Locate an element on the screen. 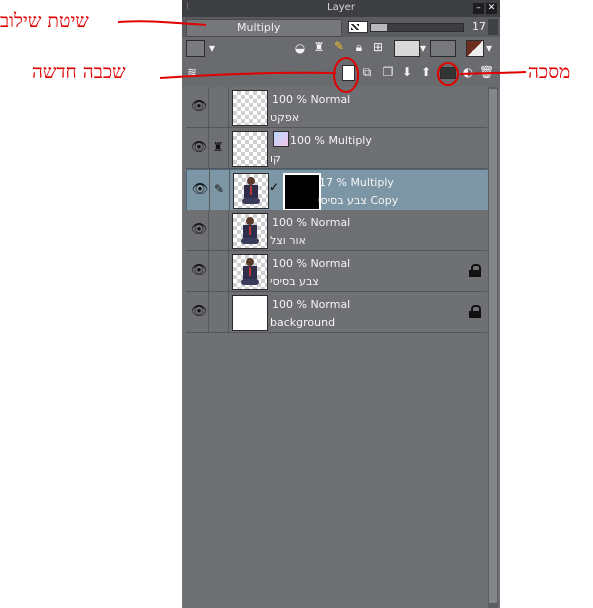 Image resolution: width=593 pixels, height=608 pixels. annotation-arrow-new-layer is located at coordinates (248, 75).